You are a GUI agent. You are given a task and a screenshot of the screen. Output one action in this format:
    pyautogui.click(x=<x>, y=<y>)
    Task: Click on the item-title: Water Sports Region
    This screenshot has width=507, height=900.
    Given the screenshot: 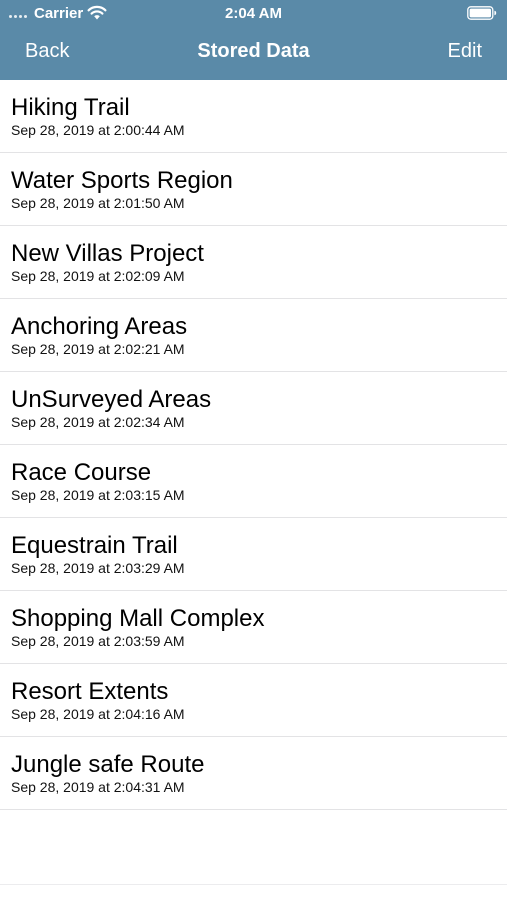 What is the action you would take?
    pyautogui.click(x=122, y=180)
    